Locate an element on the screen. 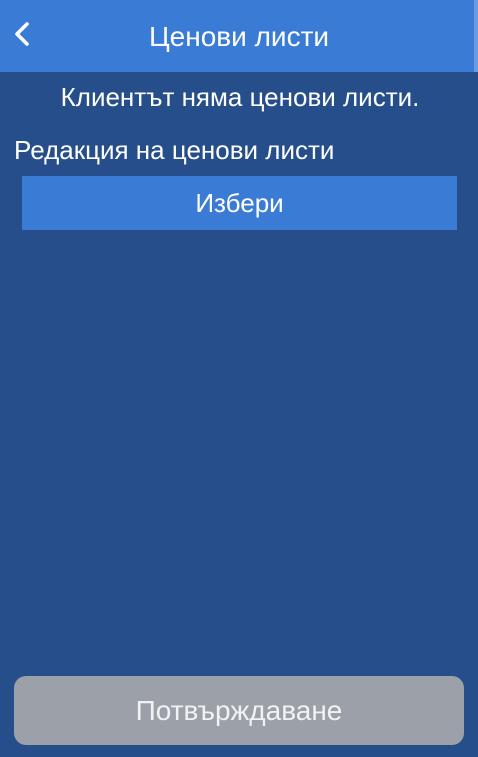 The image size is (478, 757). app-bar: Ценови листи is located at coordinates (239, 36).